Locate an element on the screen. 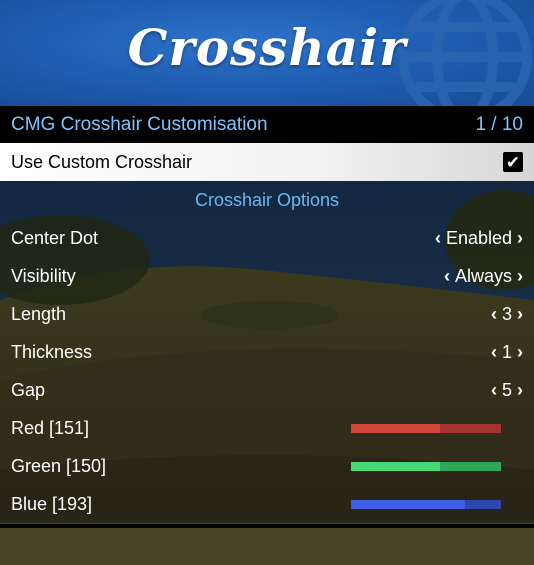 The width and height of the screenshot is (534, 565). list-value: ‹ Enabled › is located at coordinates (479, 238).